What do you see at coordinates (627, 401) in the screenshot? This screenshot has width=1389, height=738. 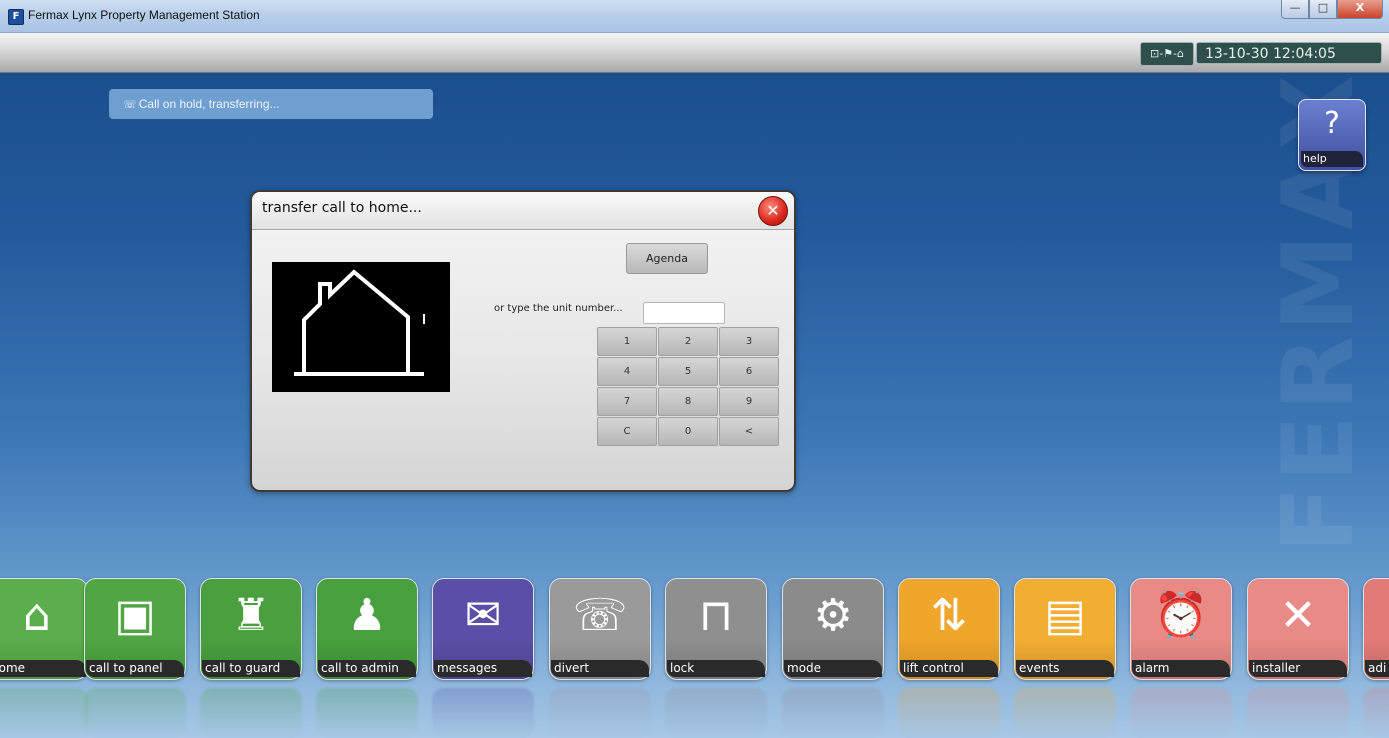 I see `keypad-key: 7` at bounding box center [627, 401].